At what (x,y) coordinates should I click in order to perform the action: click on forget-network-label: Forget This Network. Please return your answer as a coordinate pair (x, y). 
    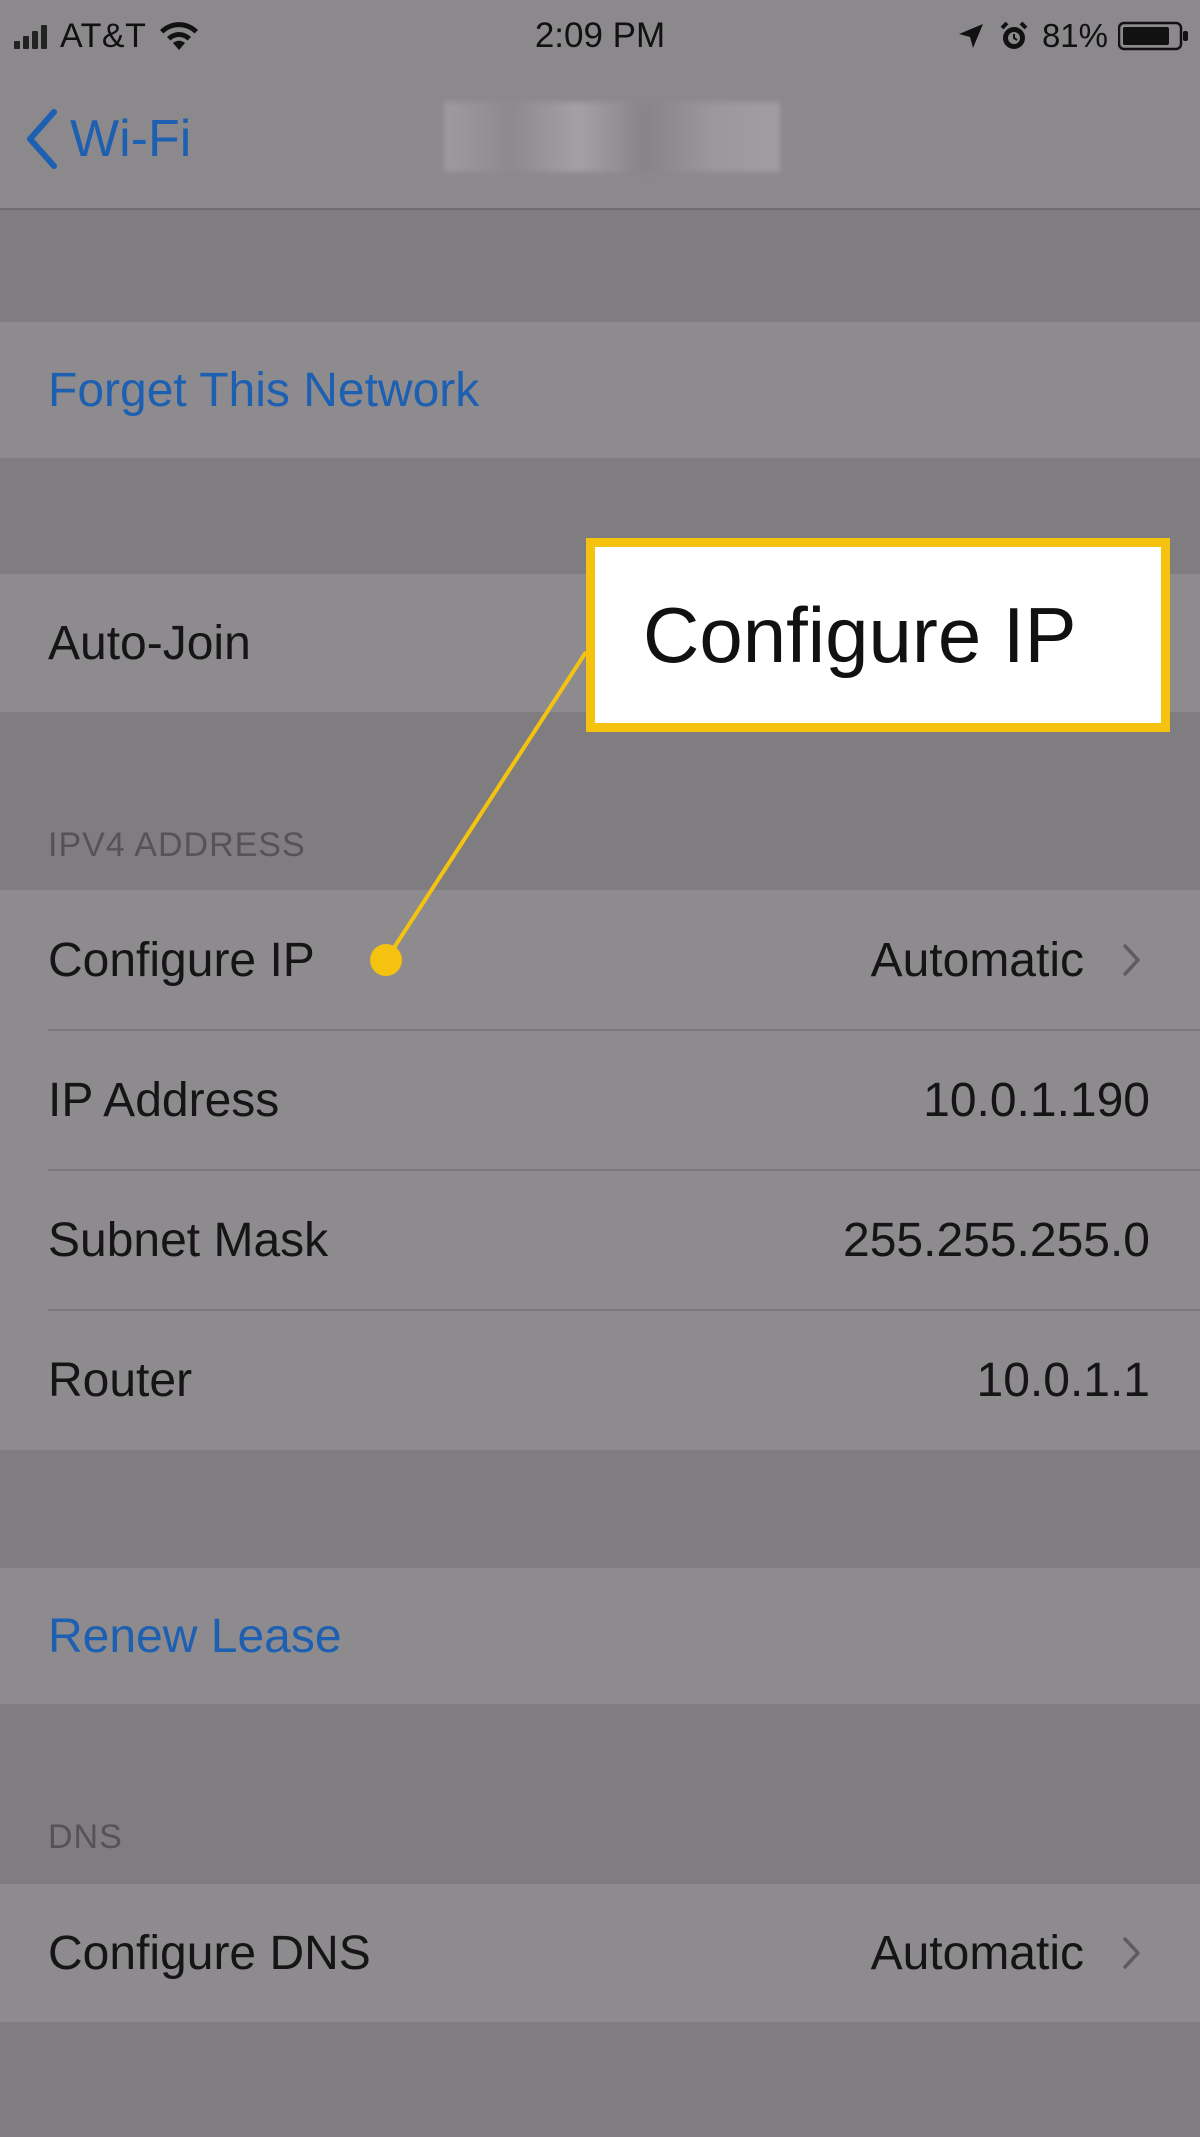
    Looking at the image, I should click on (264, 390).